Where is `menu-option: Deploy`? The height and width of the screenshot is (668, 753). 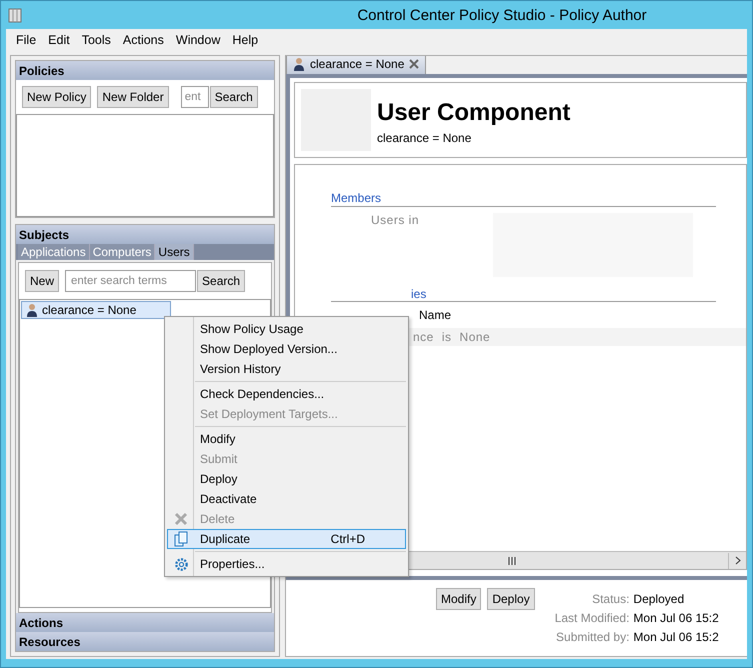
menu-option: Deploy is located at coordinates (286, 479).